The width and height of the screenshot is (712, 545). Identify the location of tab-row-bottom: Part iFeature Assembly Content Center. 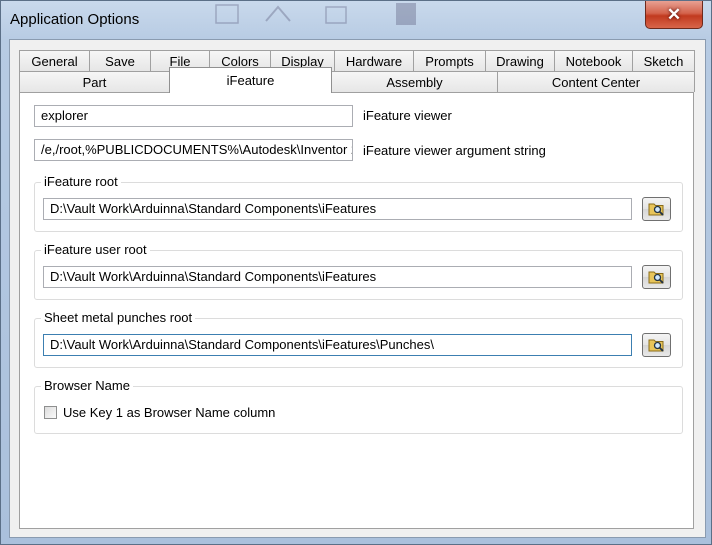
(357, 80).